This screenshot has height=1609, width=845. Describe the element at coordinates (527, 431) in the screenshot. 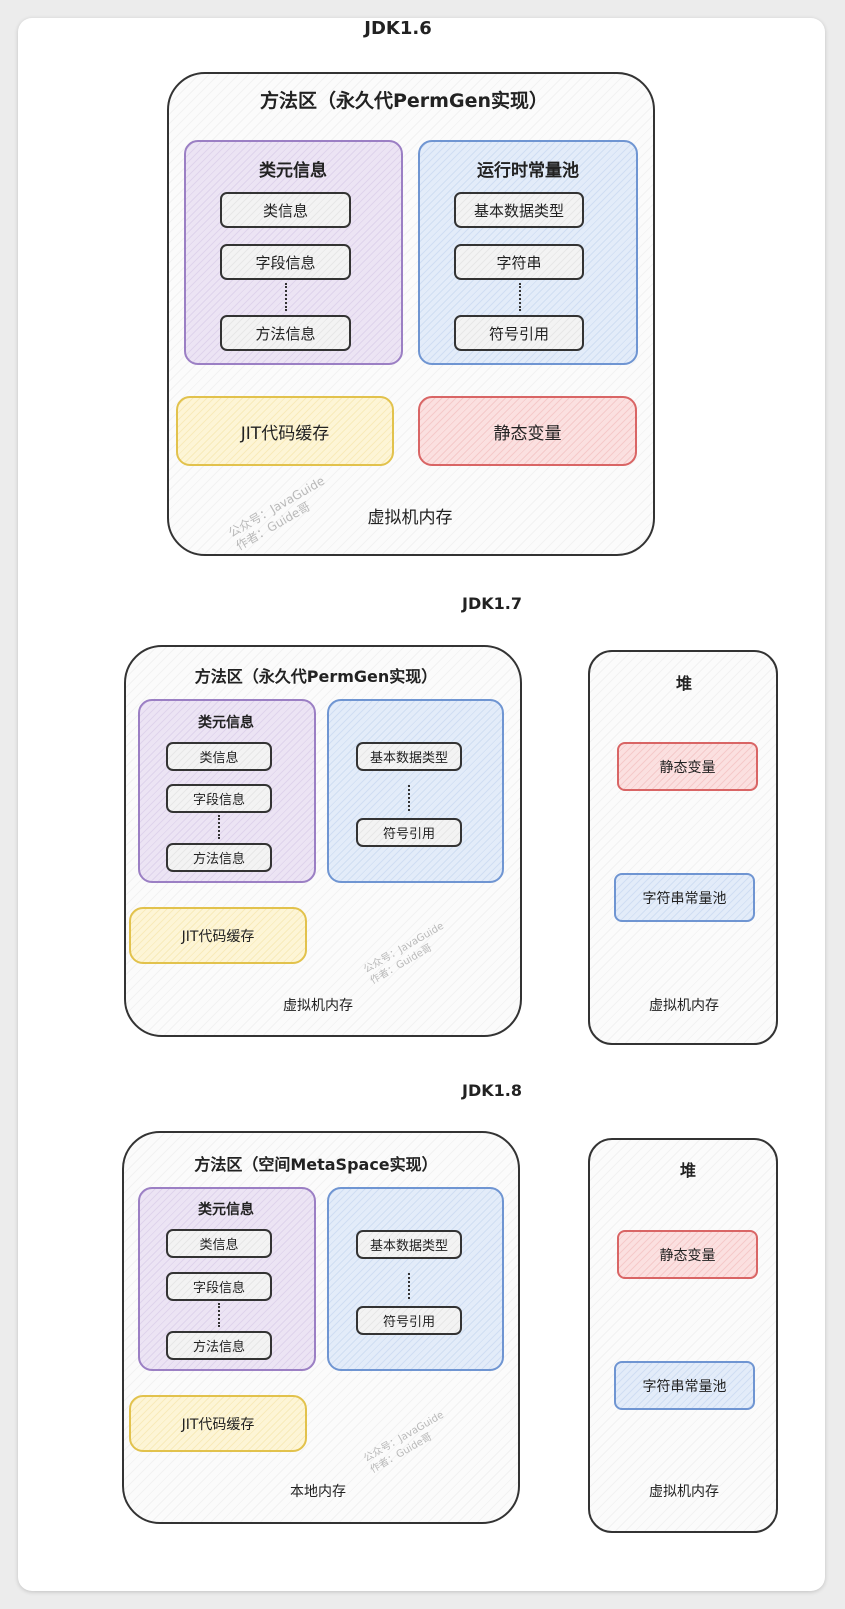

I see `jdk16-static-vars: 静态变量` at that location.